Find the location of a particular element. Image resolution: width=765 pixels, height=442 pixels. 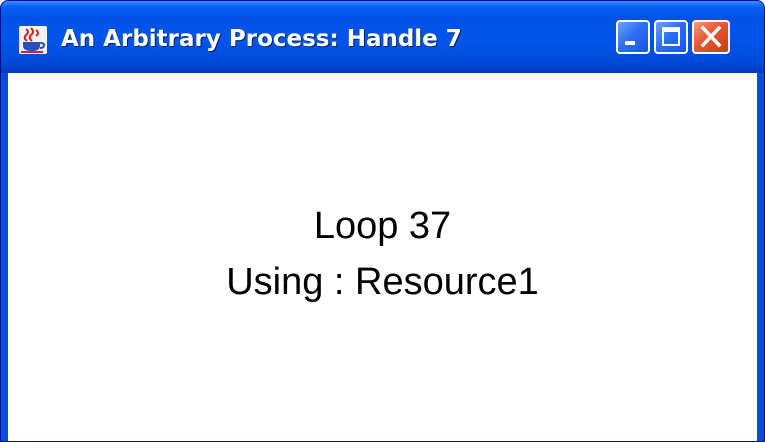

window-title: An Arbitrary Process: Handle 7 is located at coordinates (261, 39).